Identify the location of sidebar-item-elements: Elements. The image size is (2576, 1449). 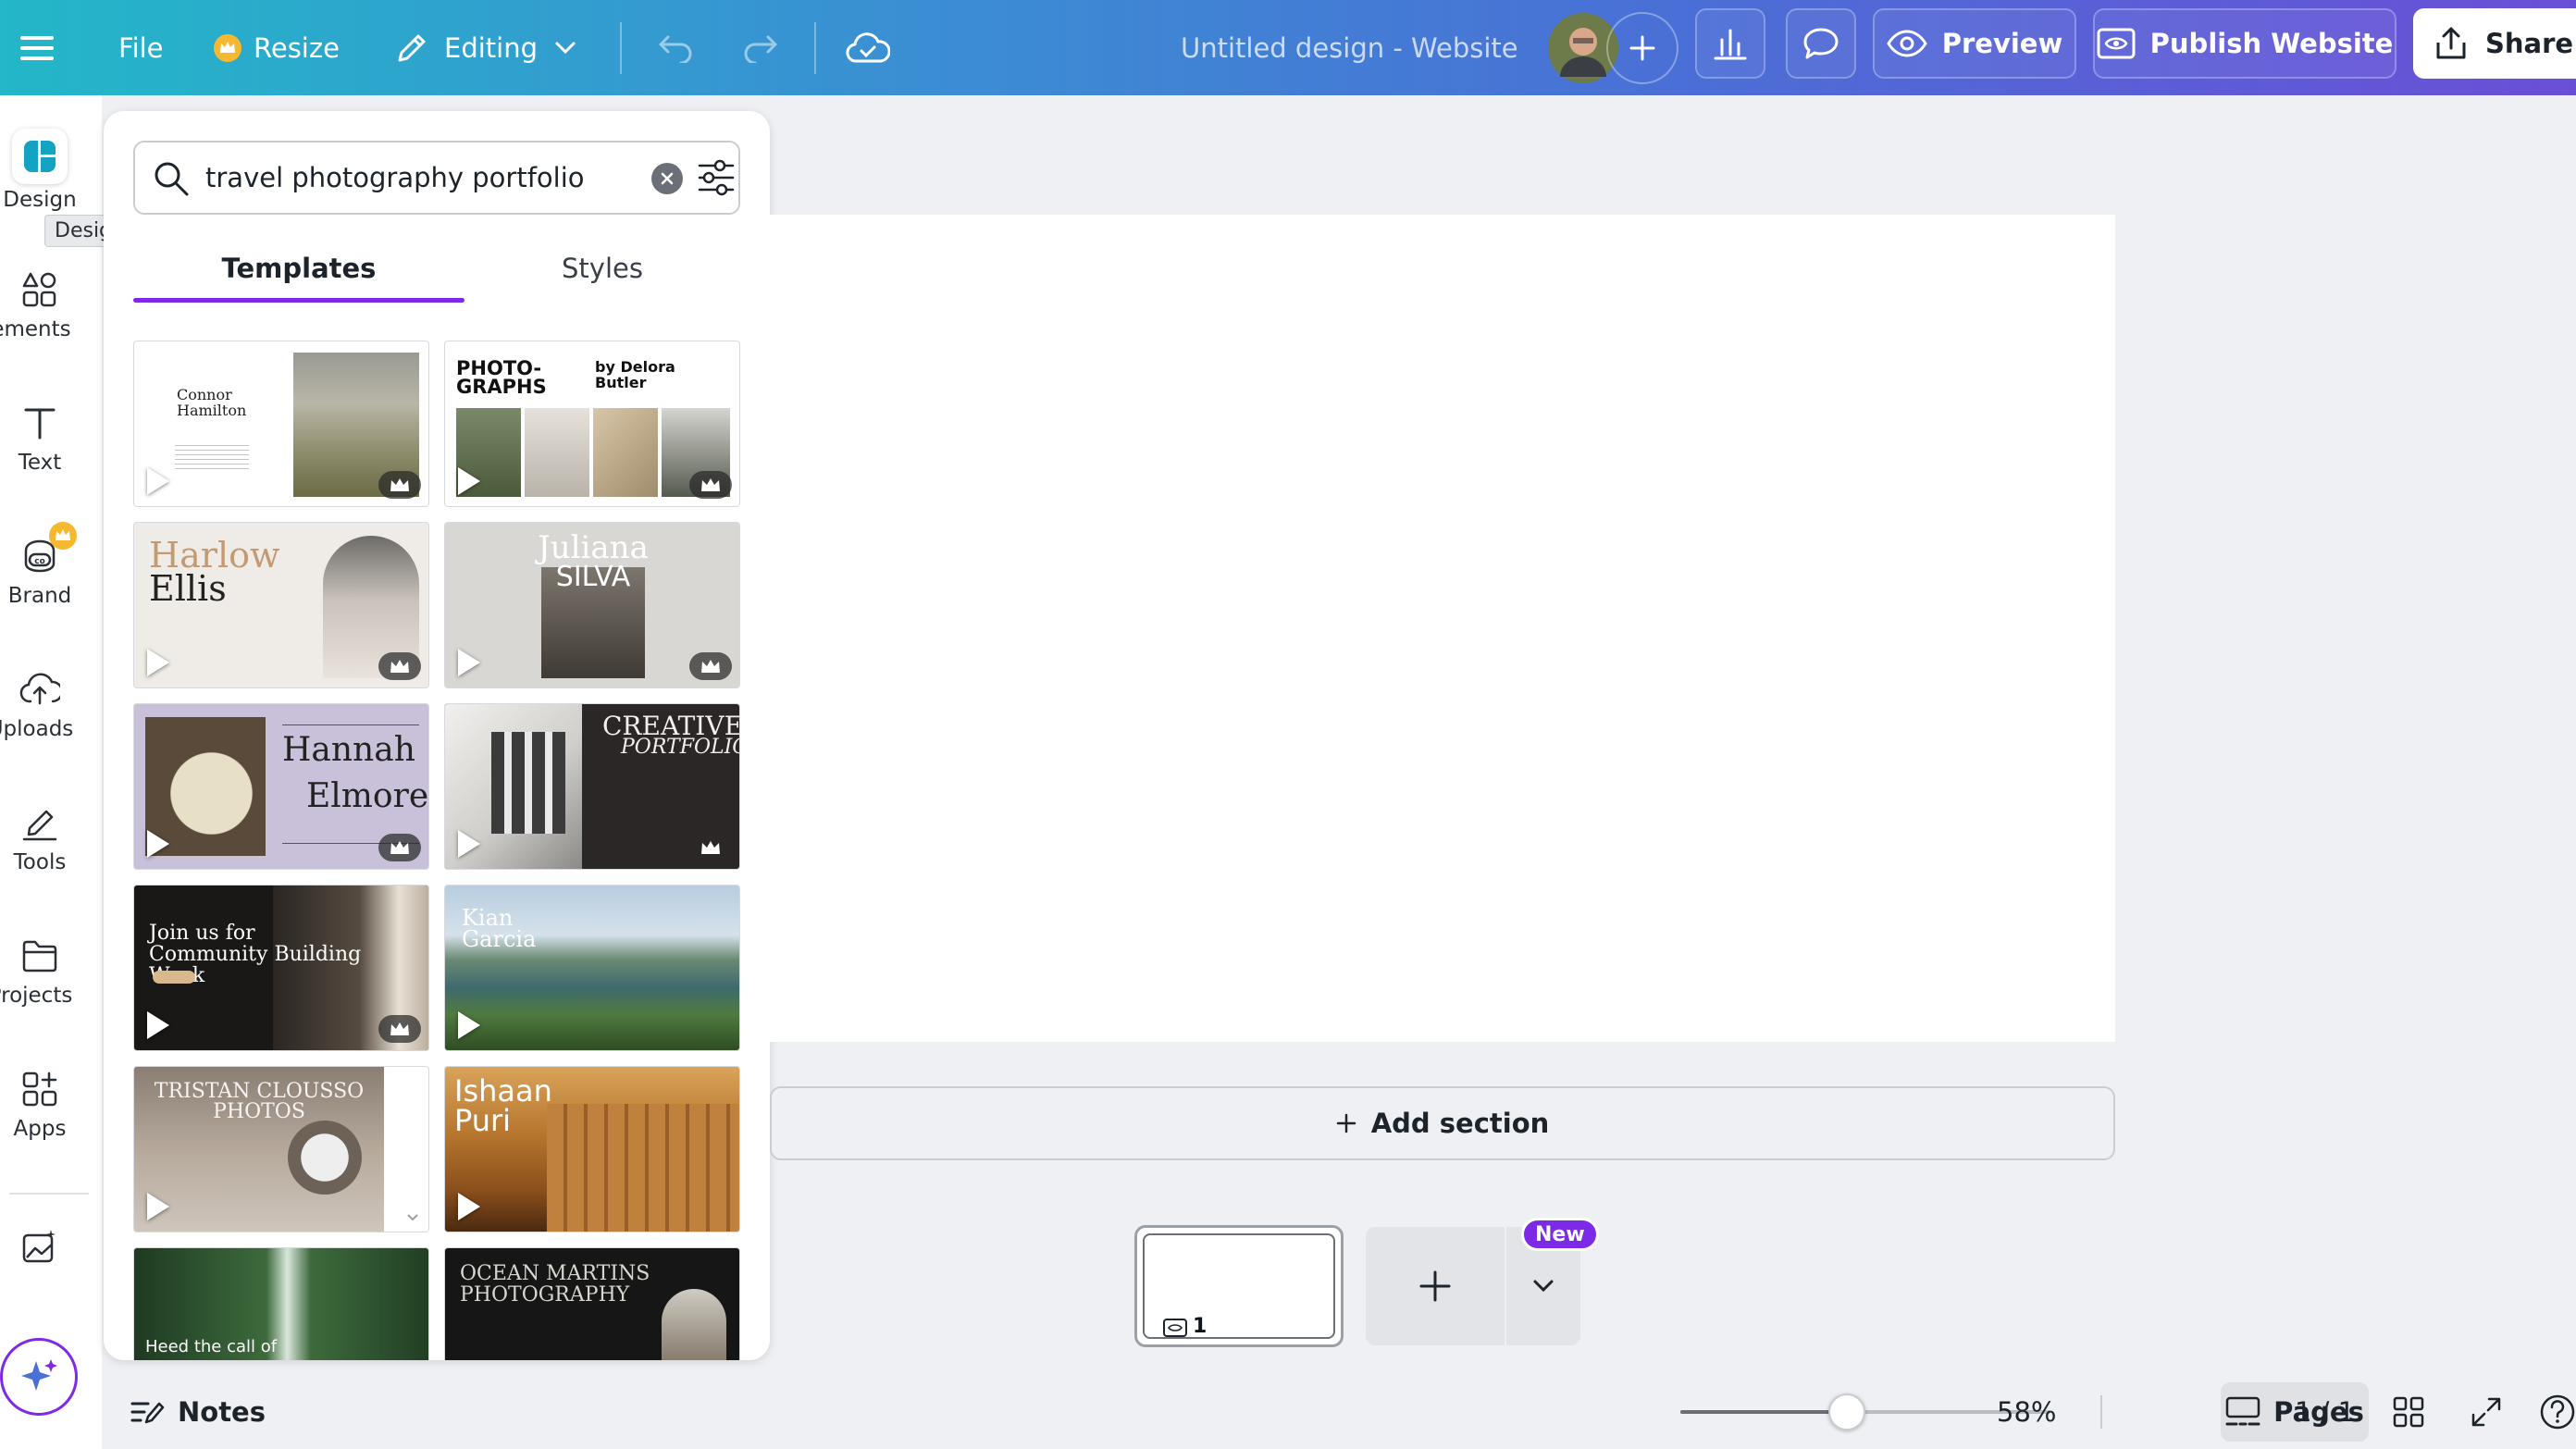
(40, 301).